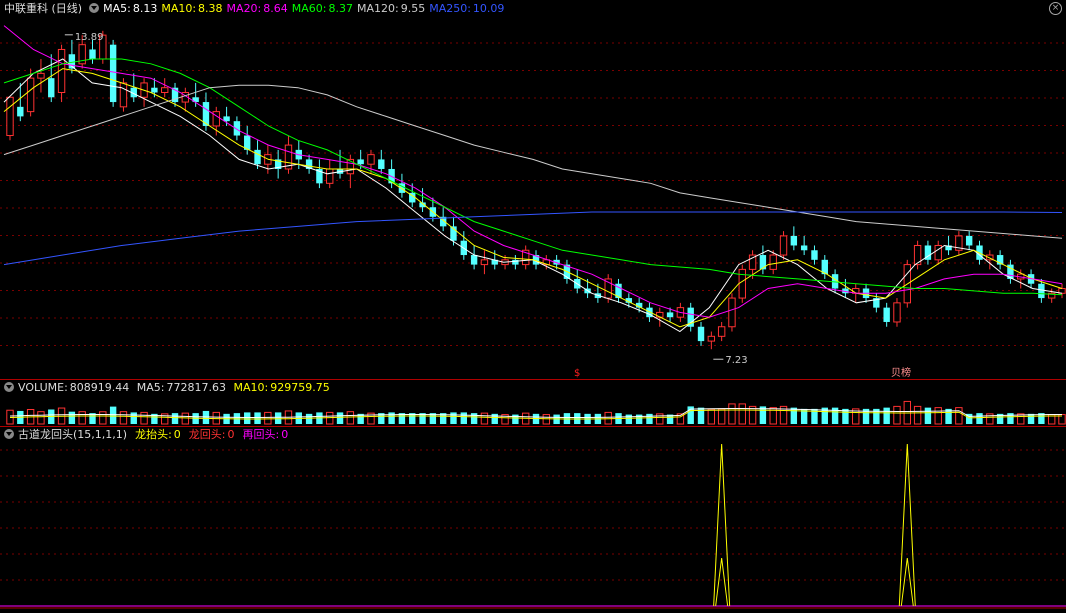 The image size is (1066, 613). What do you see at coordinates (207, 434) in the screenshot?
I see `indicator-label: 龙回头:` at bounding box center [207, 434].